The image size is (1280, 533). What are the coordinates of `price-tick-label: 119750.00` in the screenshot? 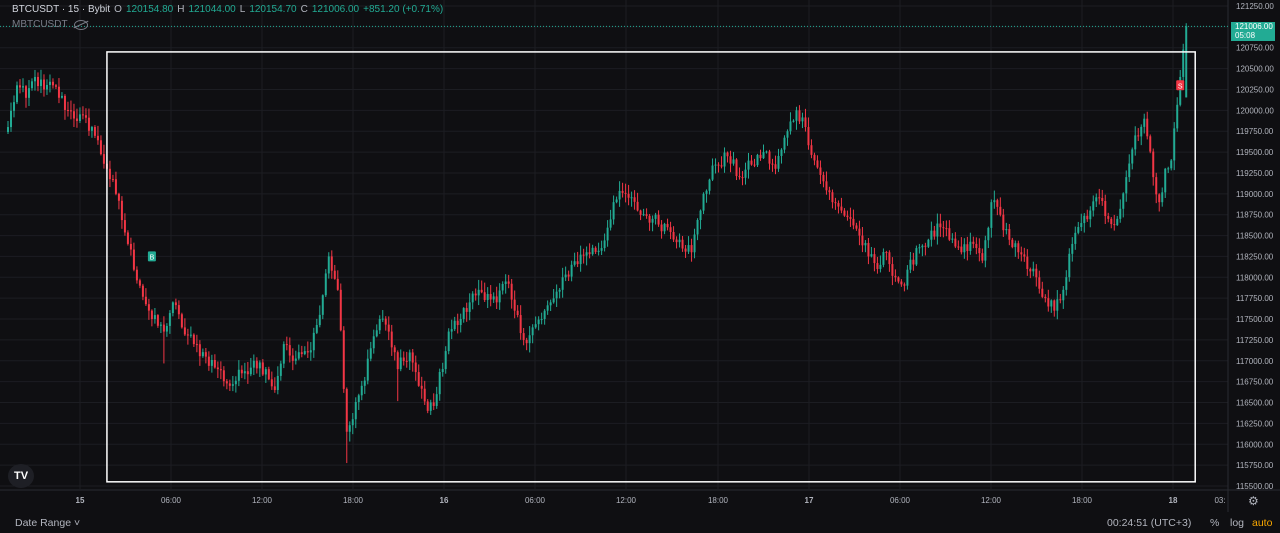 It's located at (1255, 131).